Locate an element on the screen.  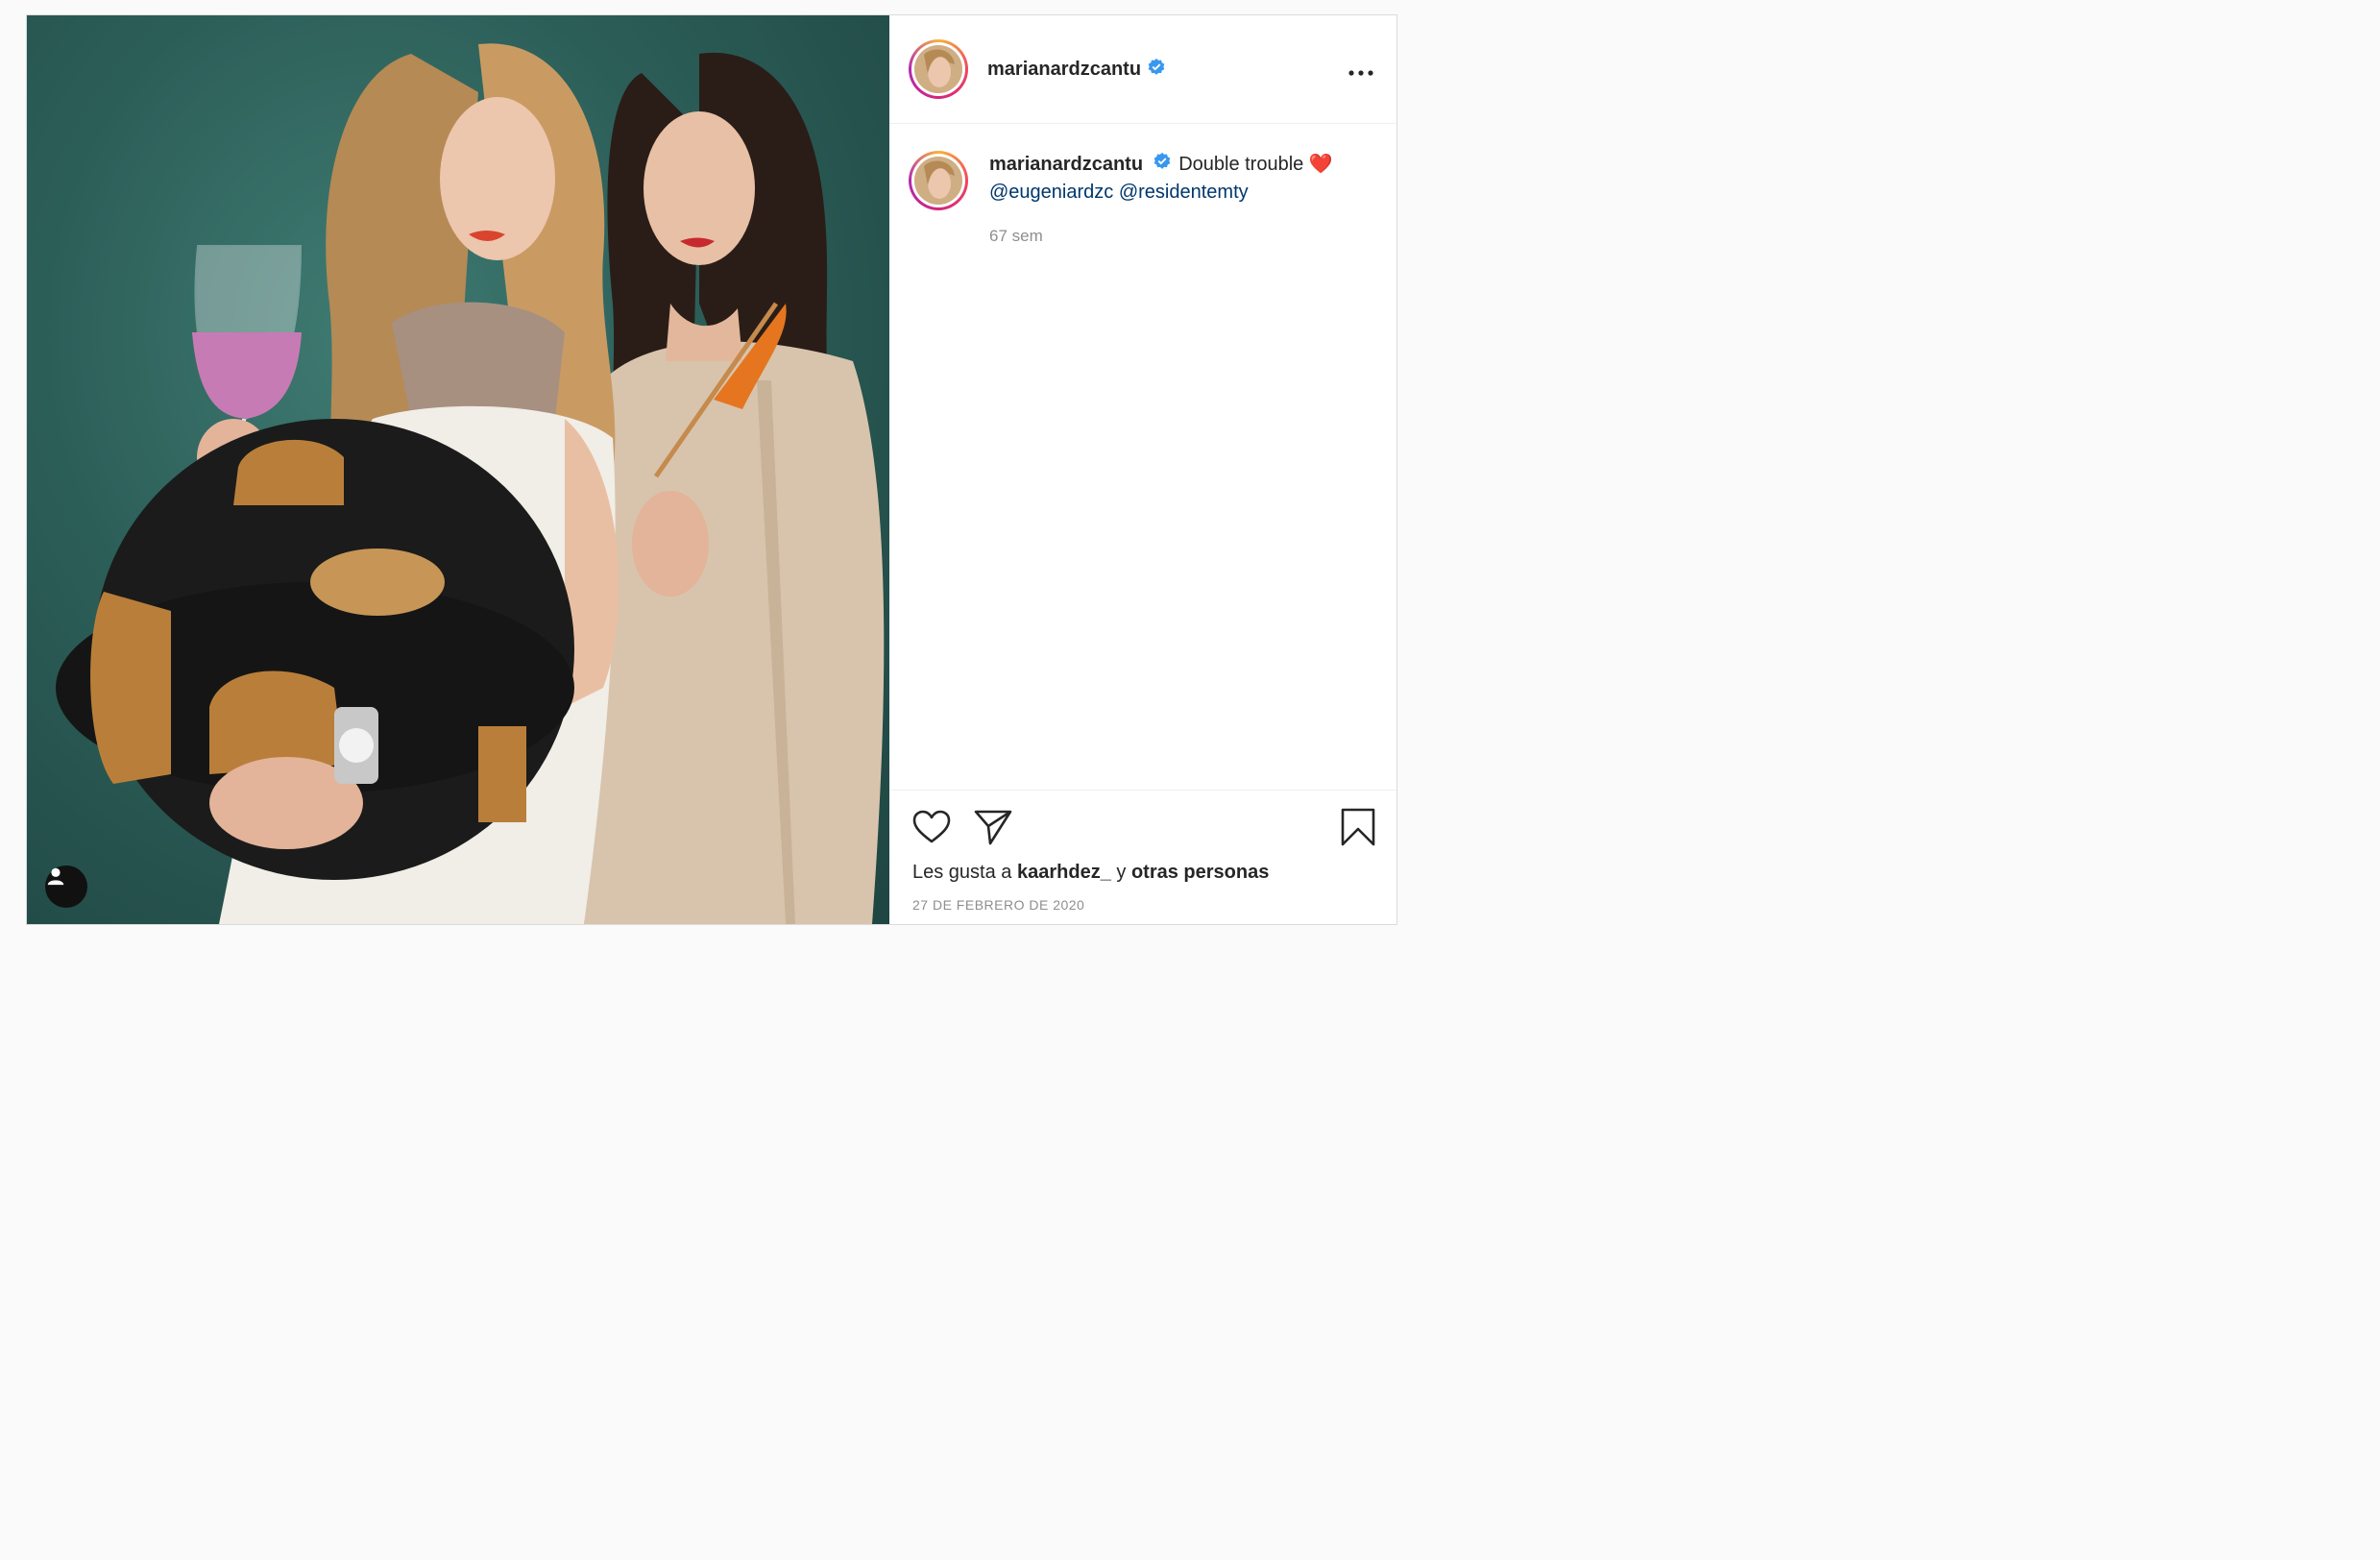
tagged-users-button is located at coordinates (66, 887).